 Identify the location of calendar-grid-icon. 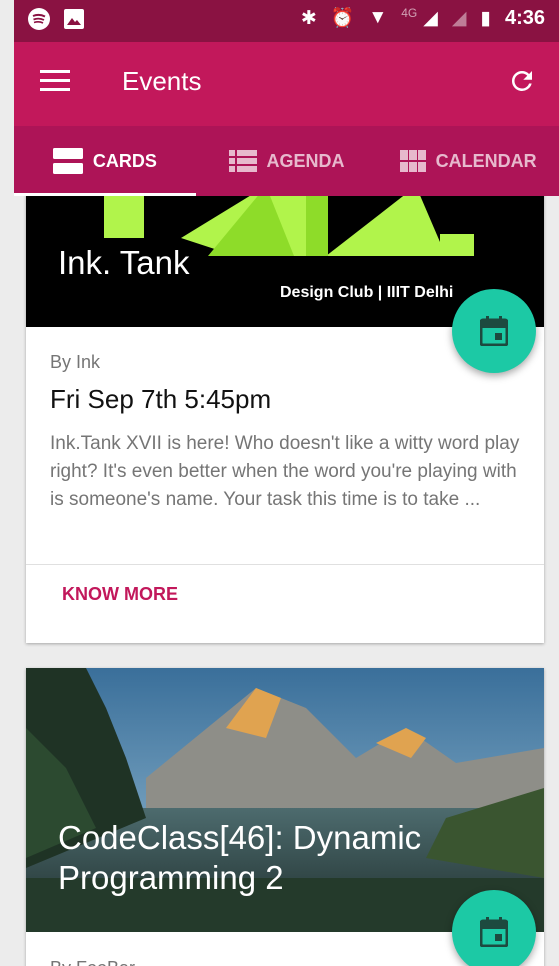
(412, 161).